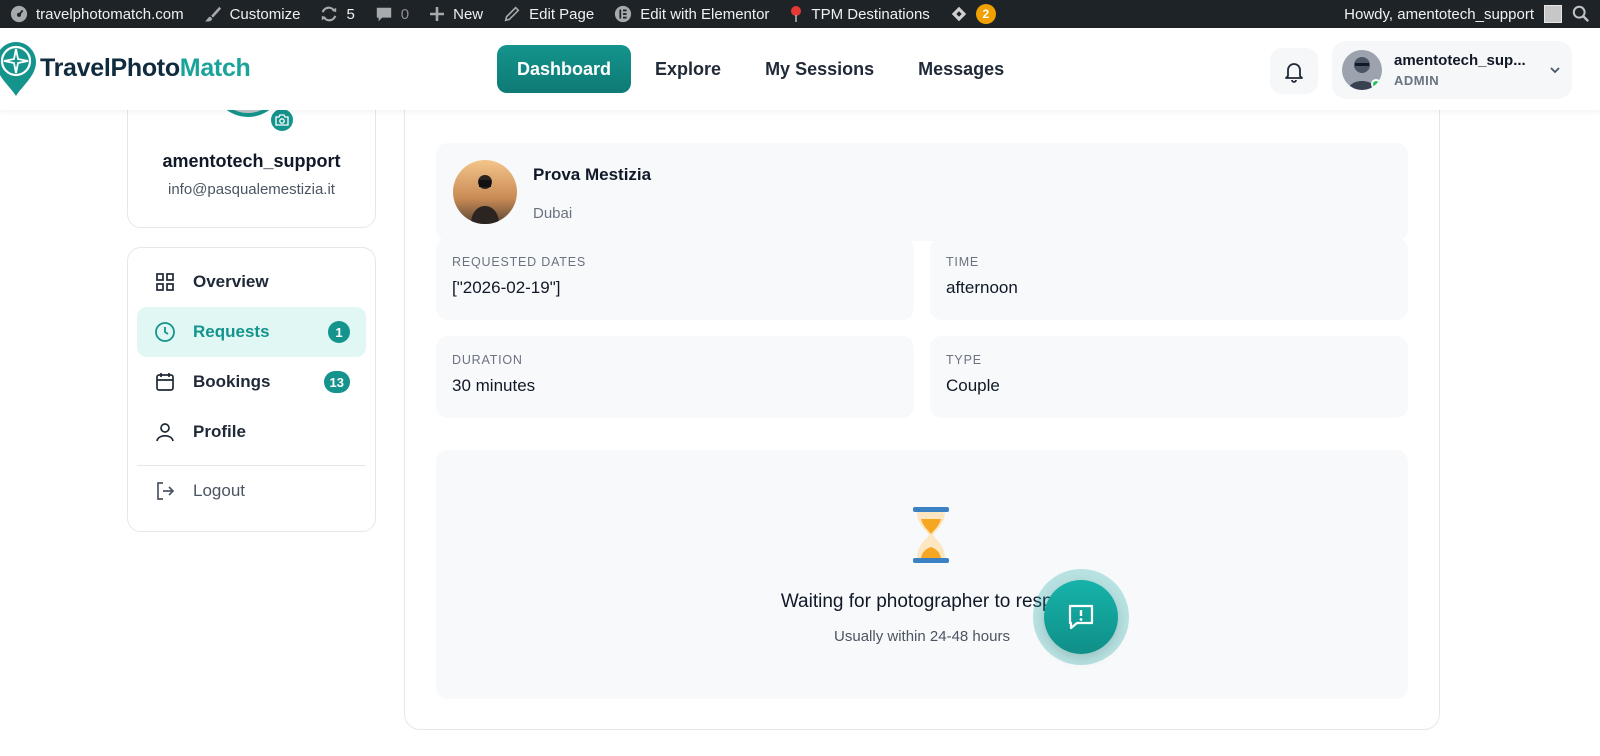 This screenshot has height=756, width=1600. What do you see at coordinates (870, 14) in the screenshot?
I see `admin-destinations-label: TPM Destinations` at bounding box center [870, 14].